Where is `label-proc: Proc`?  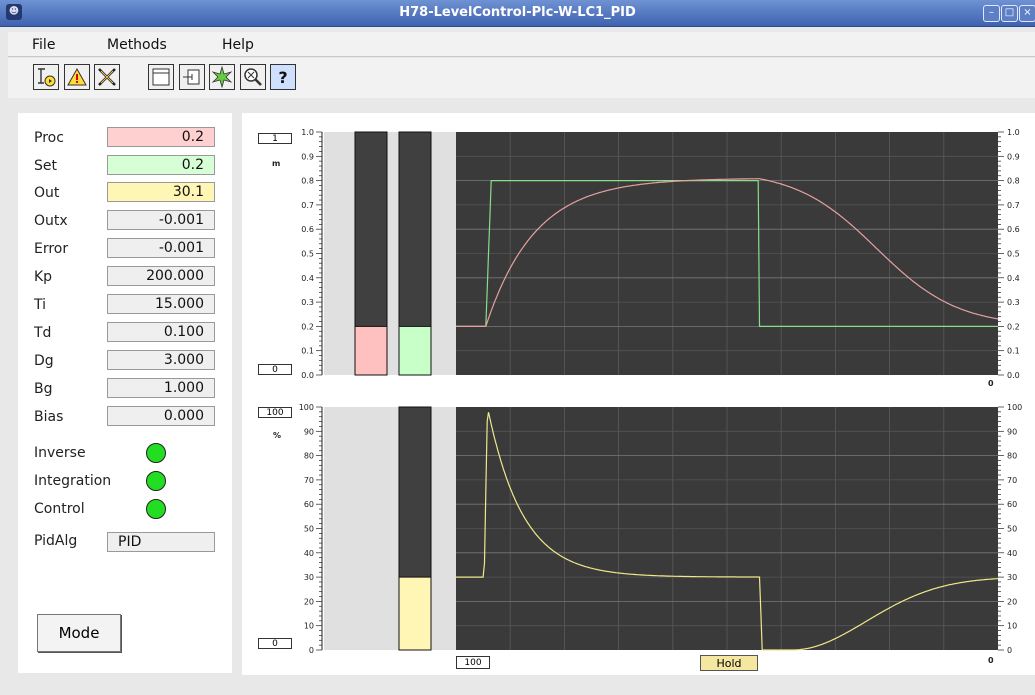 label-proc: Proc is located at coordinates (49, 138).